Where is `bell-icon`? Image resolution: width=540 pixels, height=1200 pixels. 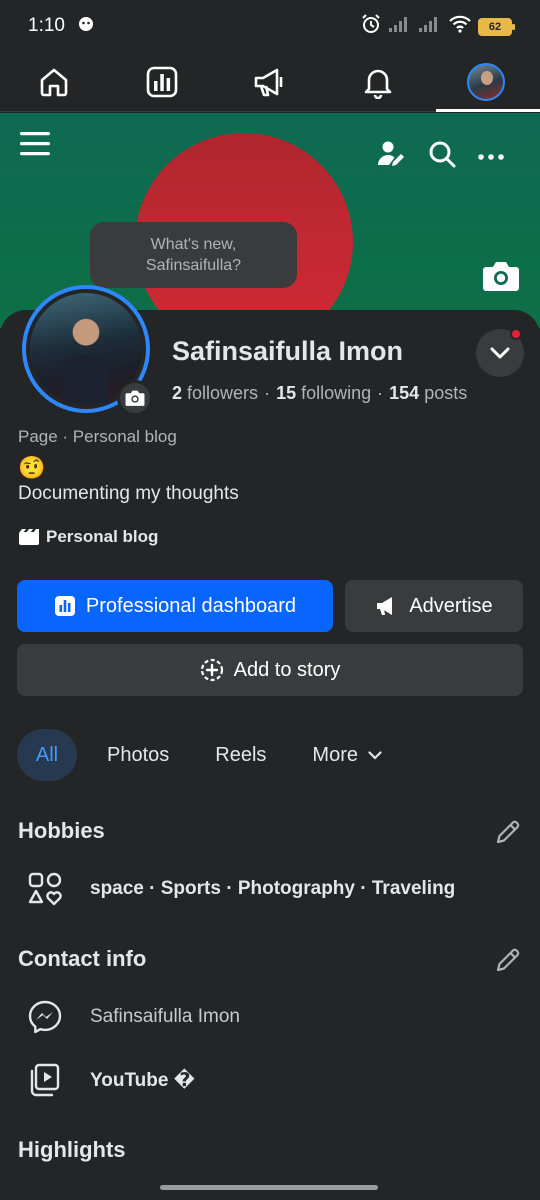 bell-icon is located at coordinates (378, 84).